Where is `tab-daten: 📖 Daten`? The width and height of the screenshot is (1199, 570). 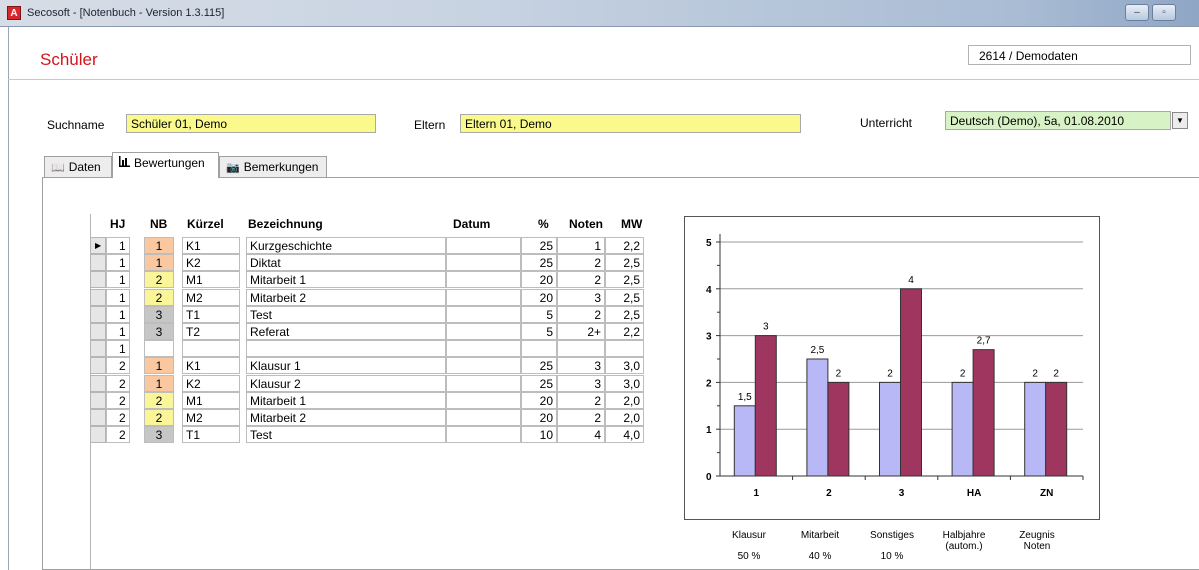
tab-daten: 📖 Daten is located at coordinates (78, 166).